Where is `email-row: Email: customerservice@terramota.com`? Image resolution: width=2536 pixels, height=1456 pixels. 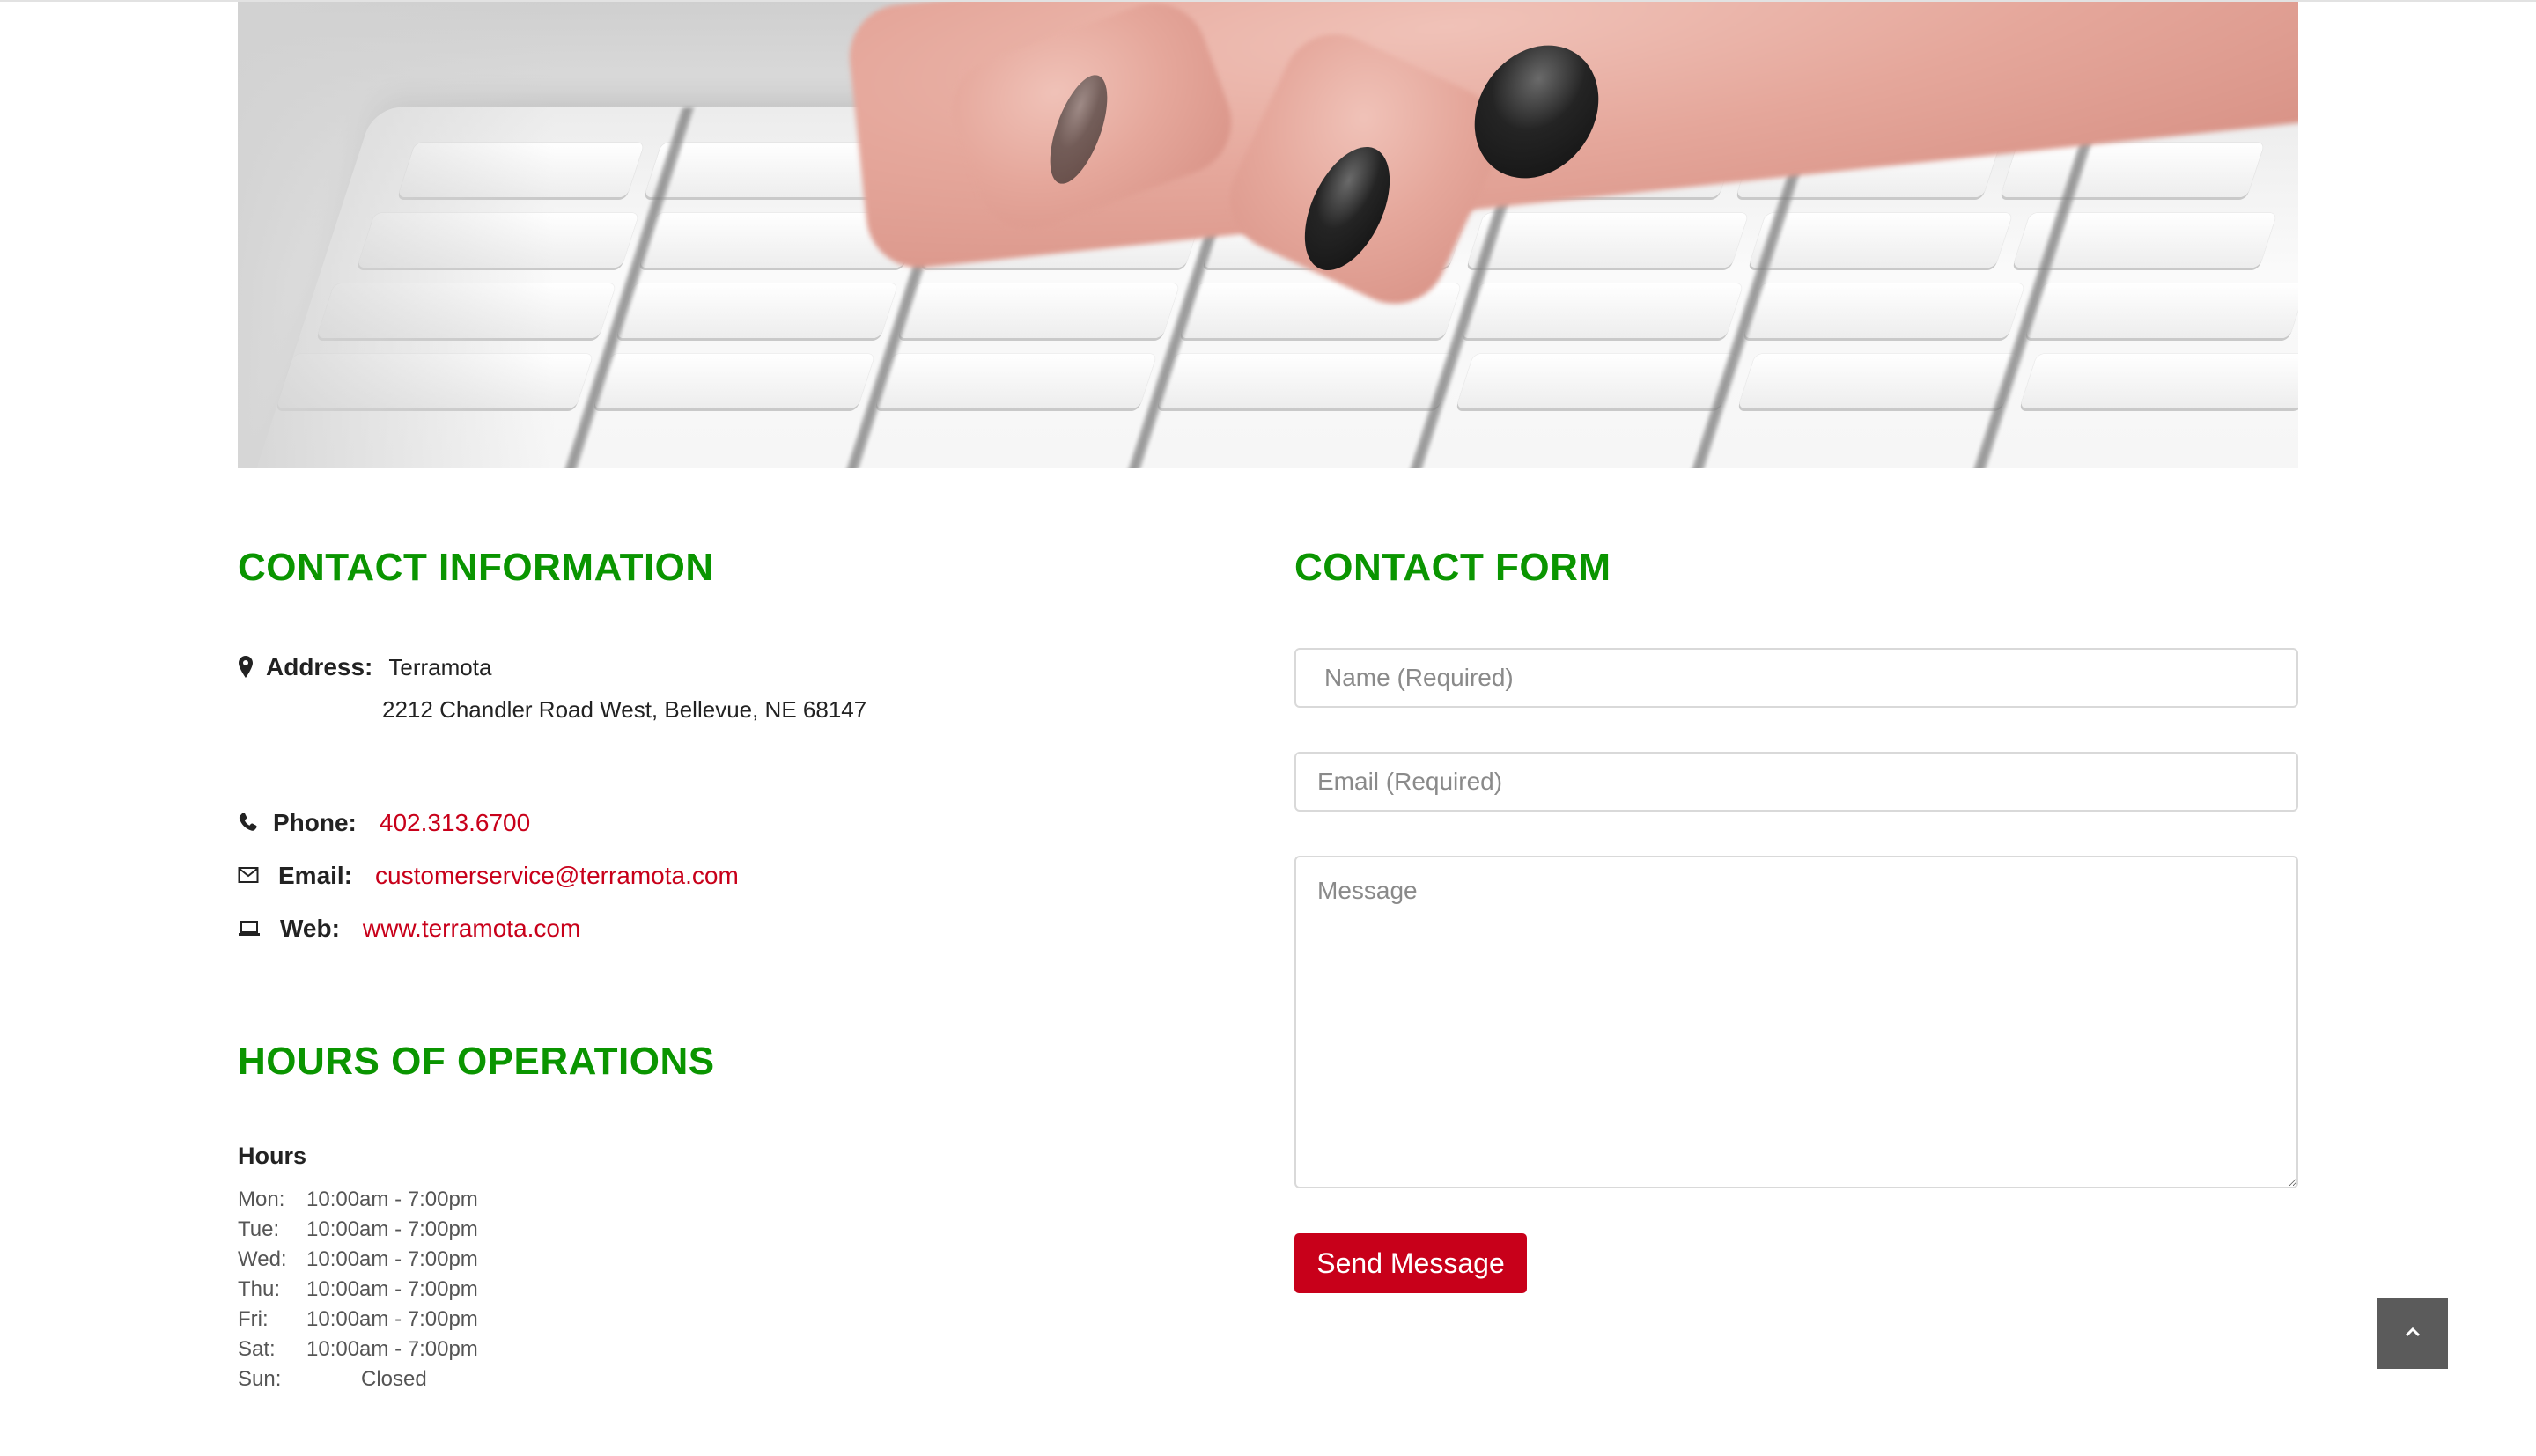
email-row: Email: customerservice@terramota.com is located at coordinates (488, 876).